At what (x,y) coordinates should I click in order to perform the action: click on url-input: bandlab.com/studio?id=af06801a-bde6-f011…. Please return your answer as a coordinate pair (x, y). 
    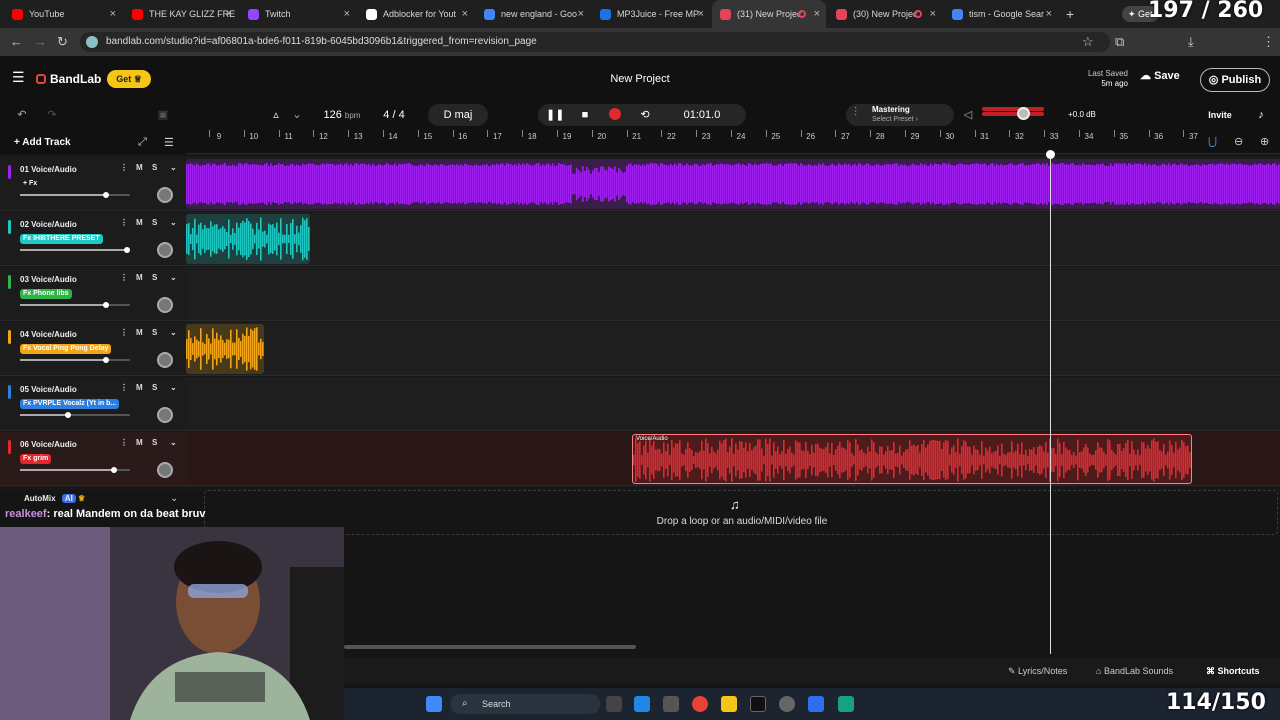
    Looking at the image, I should click on (595, 42).